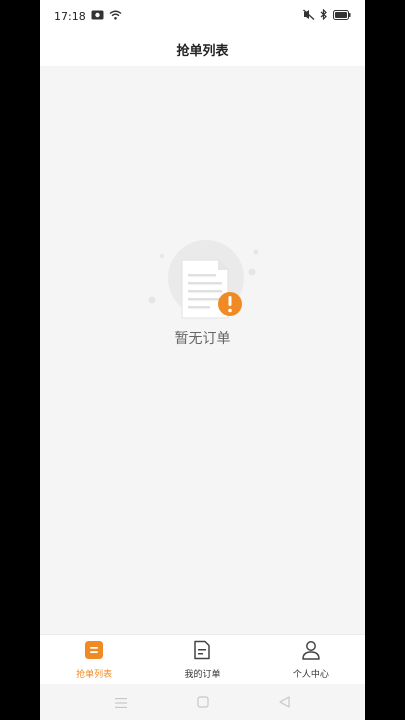  Describe the element at coordinates (310, 674) in the screenshot. I see `tab-label: 个人中心` at that location.